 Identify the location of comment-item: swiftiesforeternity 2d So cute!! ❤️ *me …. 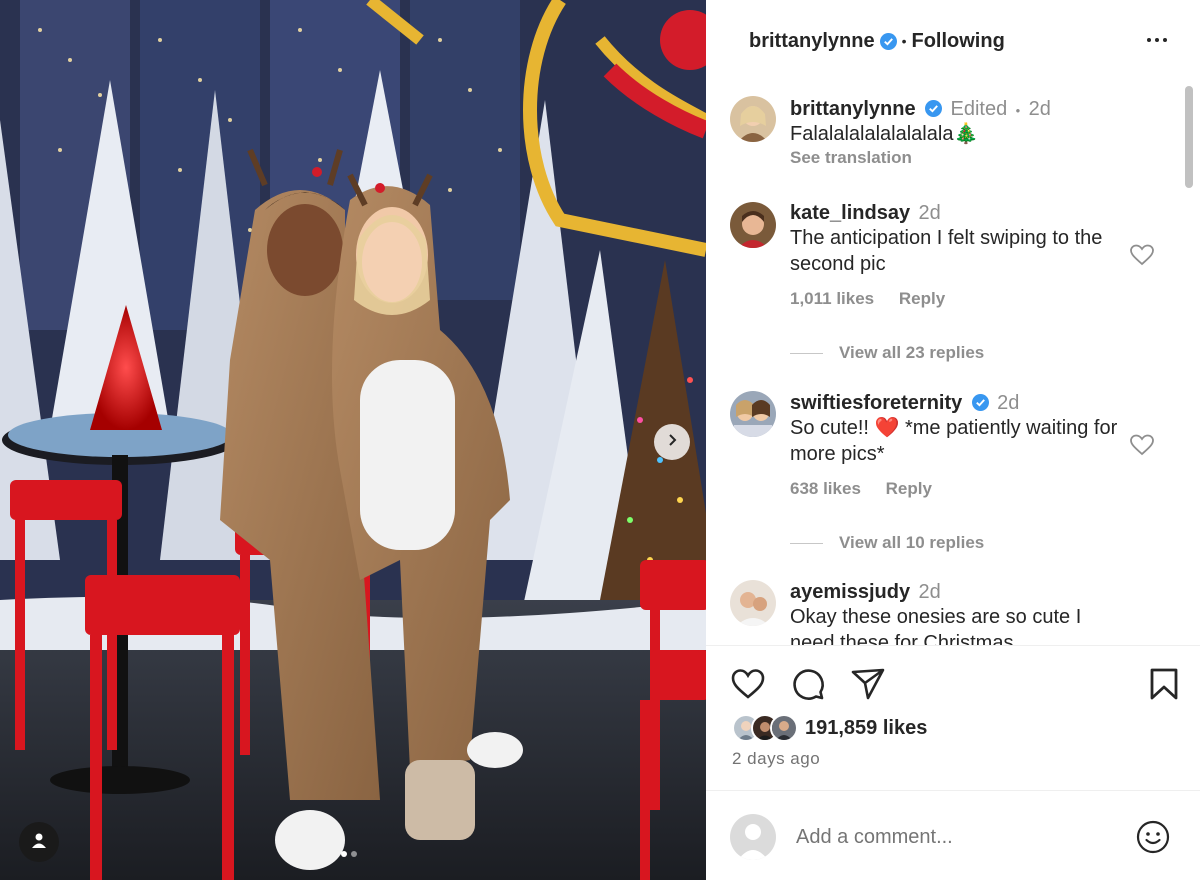
(955, 445).